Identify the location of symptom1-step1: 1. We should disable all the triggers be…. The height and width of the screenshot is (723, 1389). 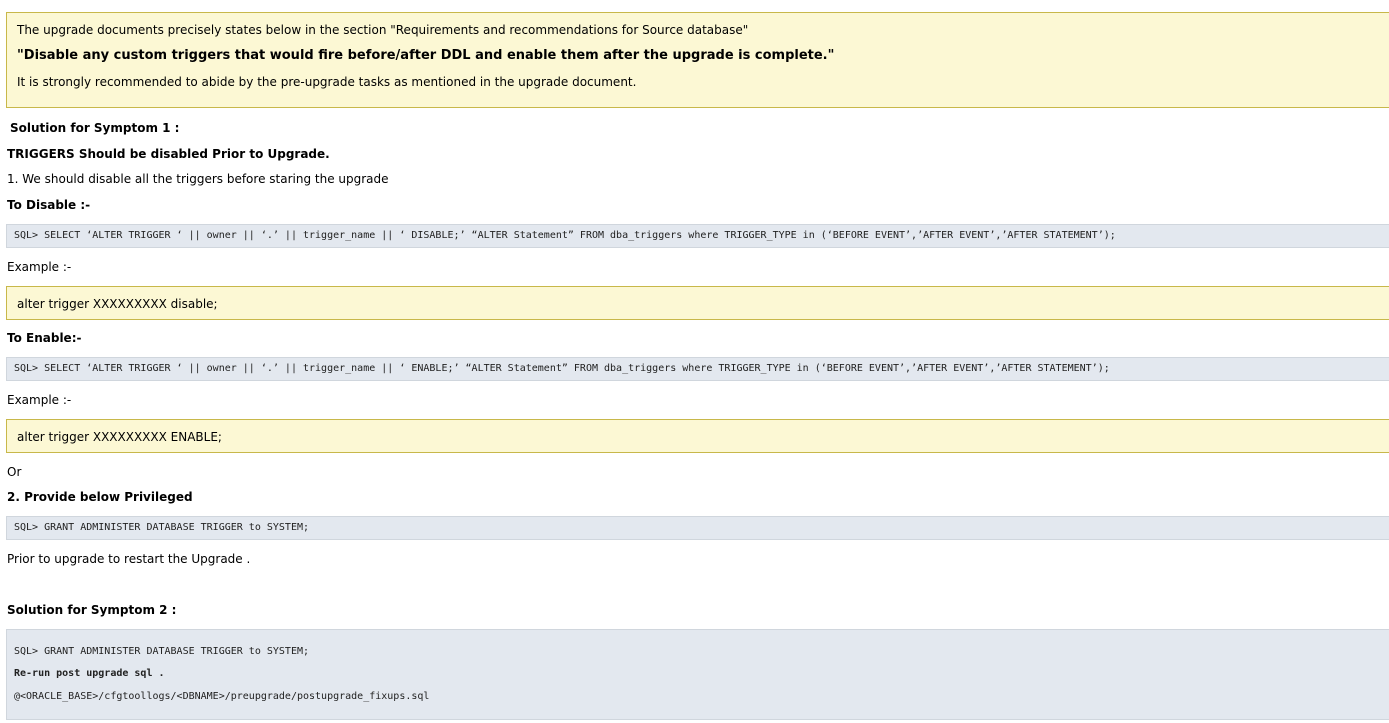
(198, 179).